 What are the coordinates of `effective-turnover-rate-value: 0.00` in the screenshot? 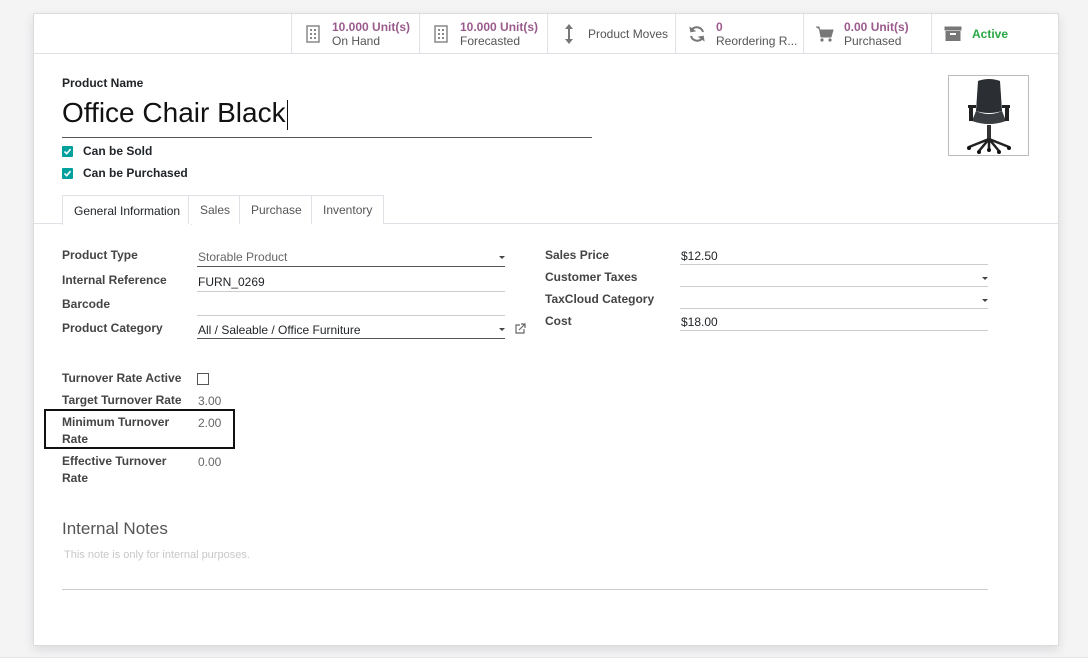 It's located at (210, 462).